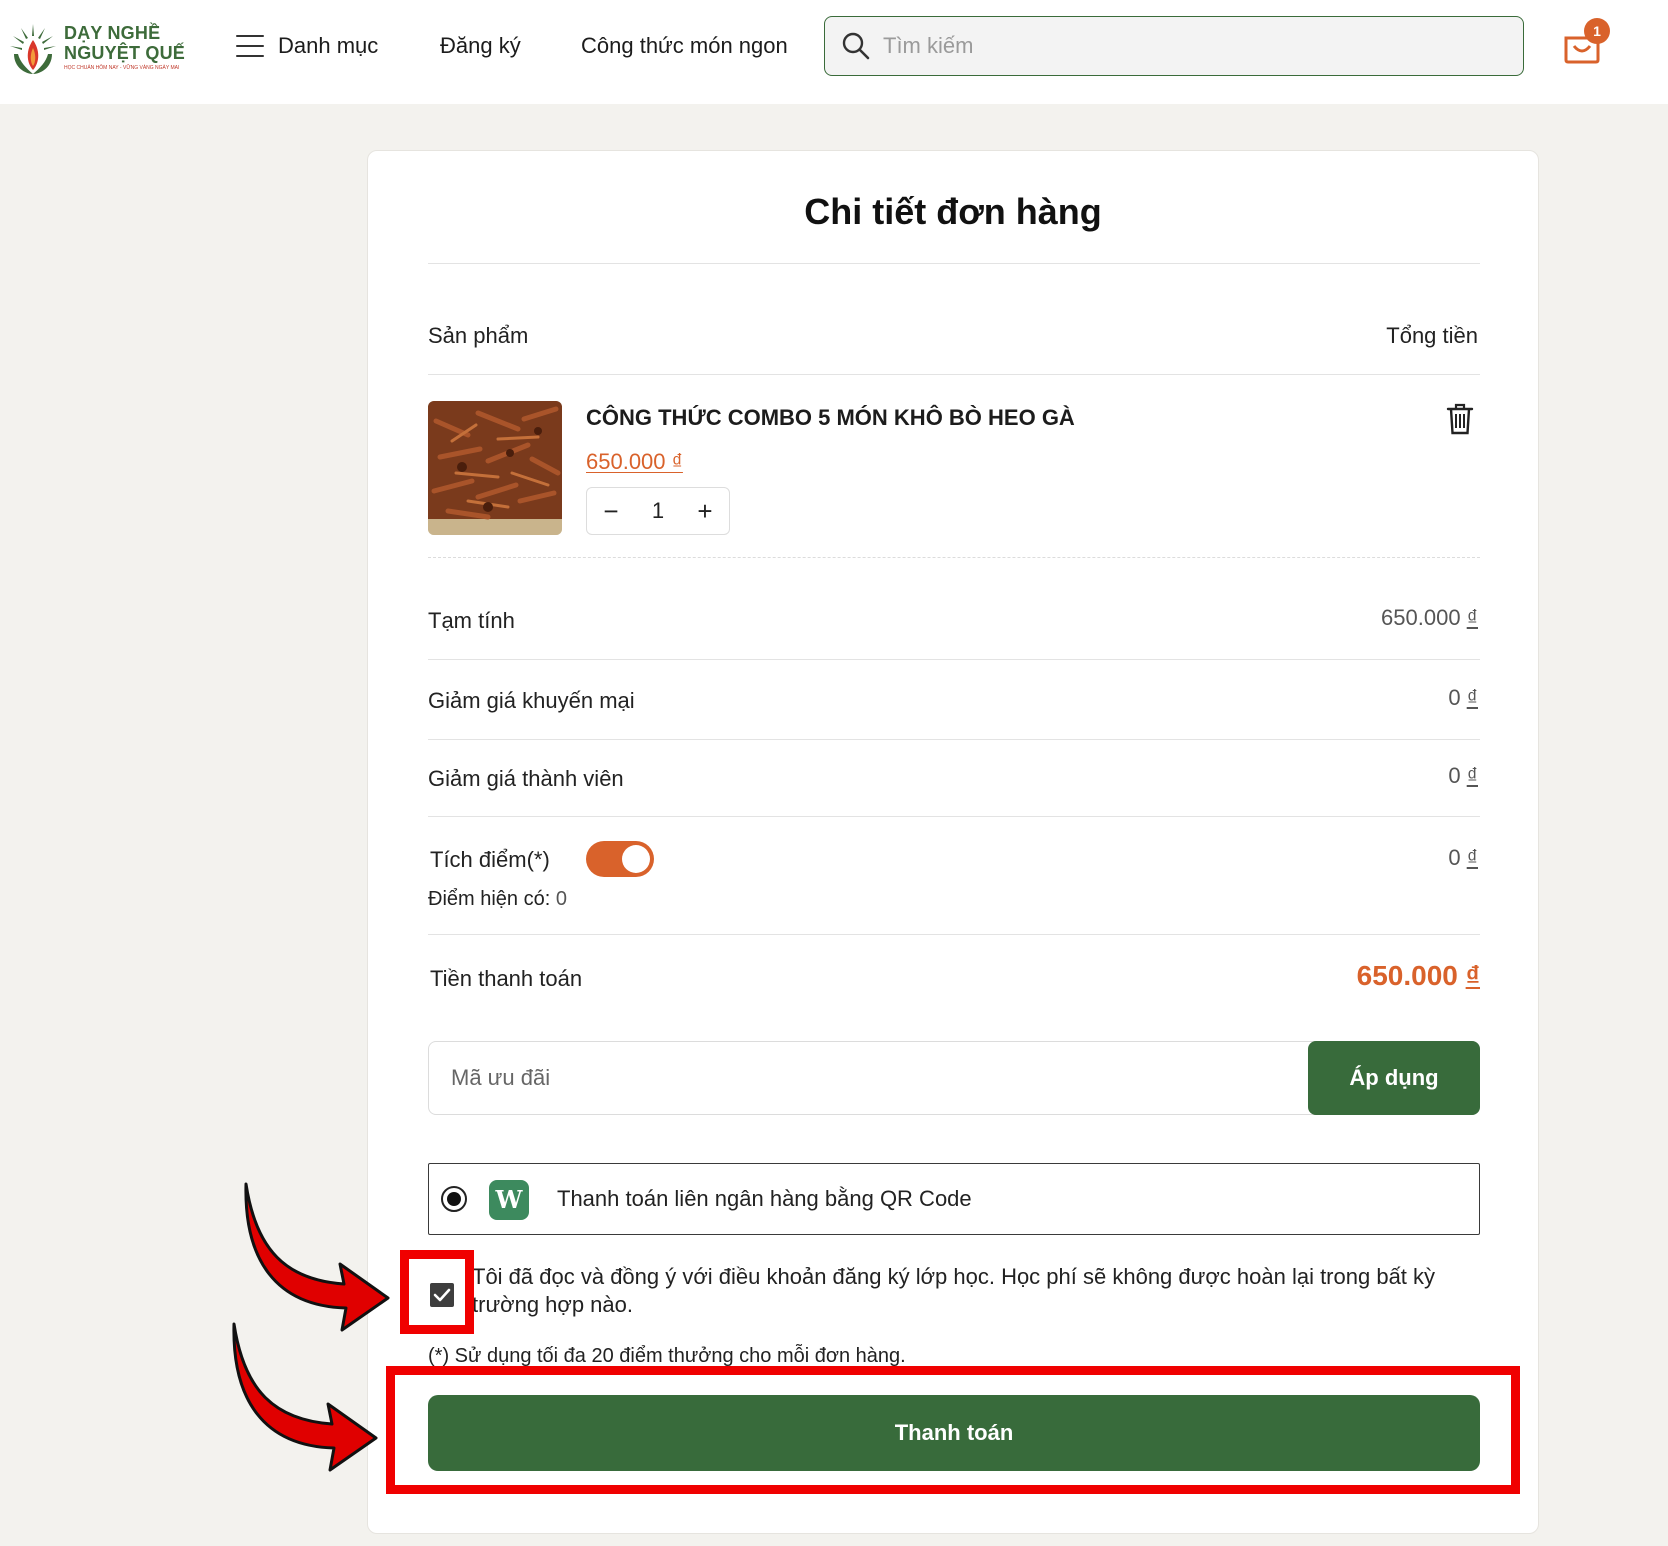 This screenshot has width=1668, height=1546. What do you see at coordinates (561, 899) in the screenshot?
I see `current-points-value: 0` at bounding box center [561, 899].